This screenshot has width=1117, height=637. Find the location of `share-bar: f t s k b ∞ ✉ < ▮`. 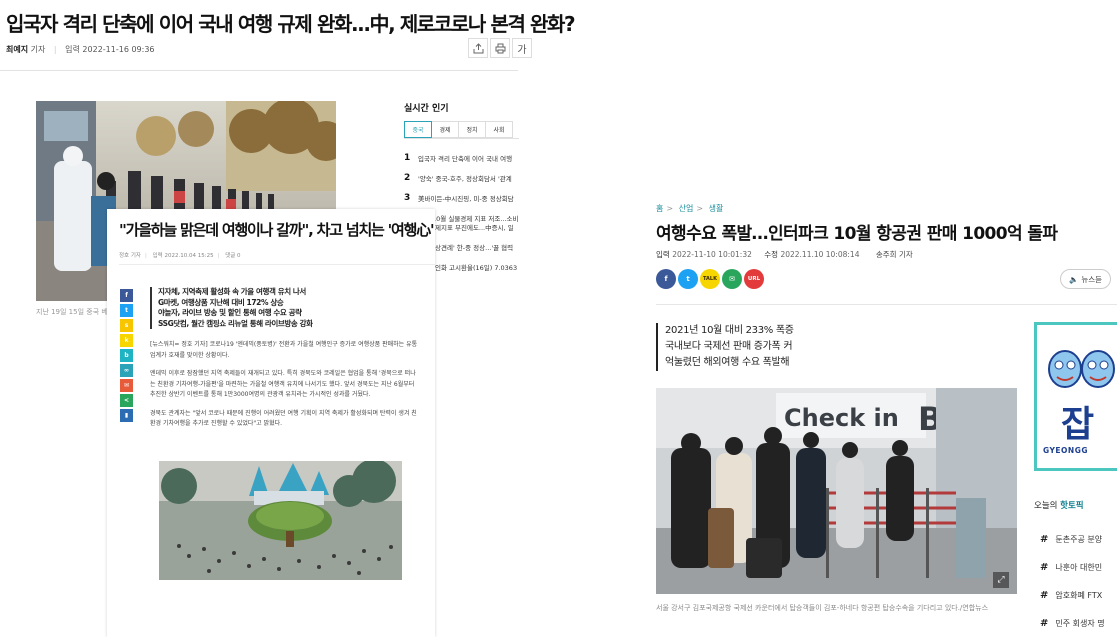

share-bar: f t s k b ∞ ✉ < ▮ is located at coordinates (126, 355).